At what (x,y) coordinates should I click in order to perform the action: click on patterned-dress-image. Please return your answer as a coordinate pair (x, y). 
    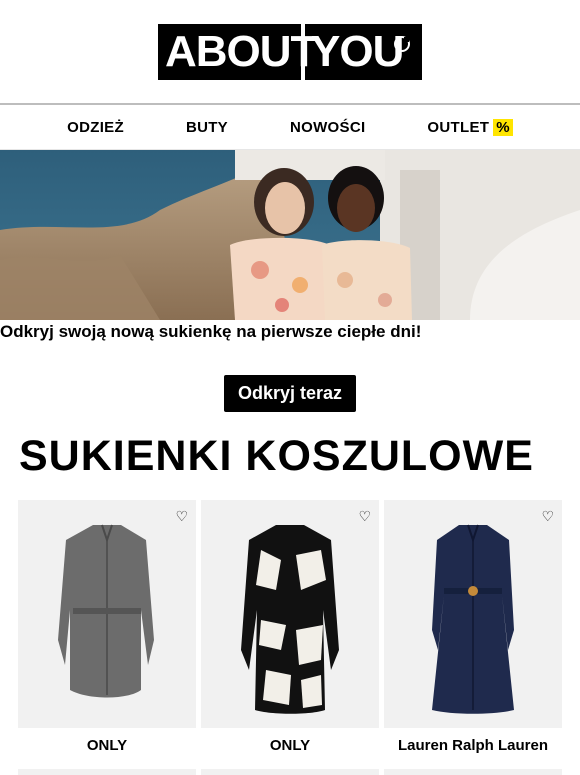
    Looking at the image, I should click on (290, 619).